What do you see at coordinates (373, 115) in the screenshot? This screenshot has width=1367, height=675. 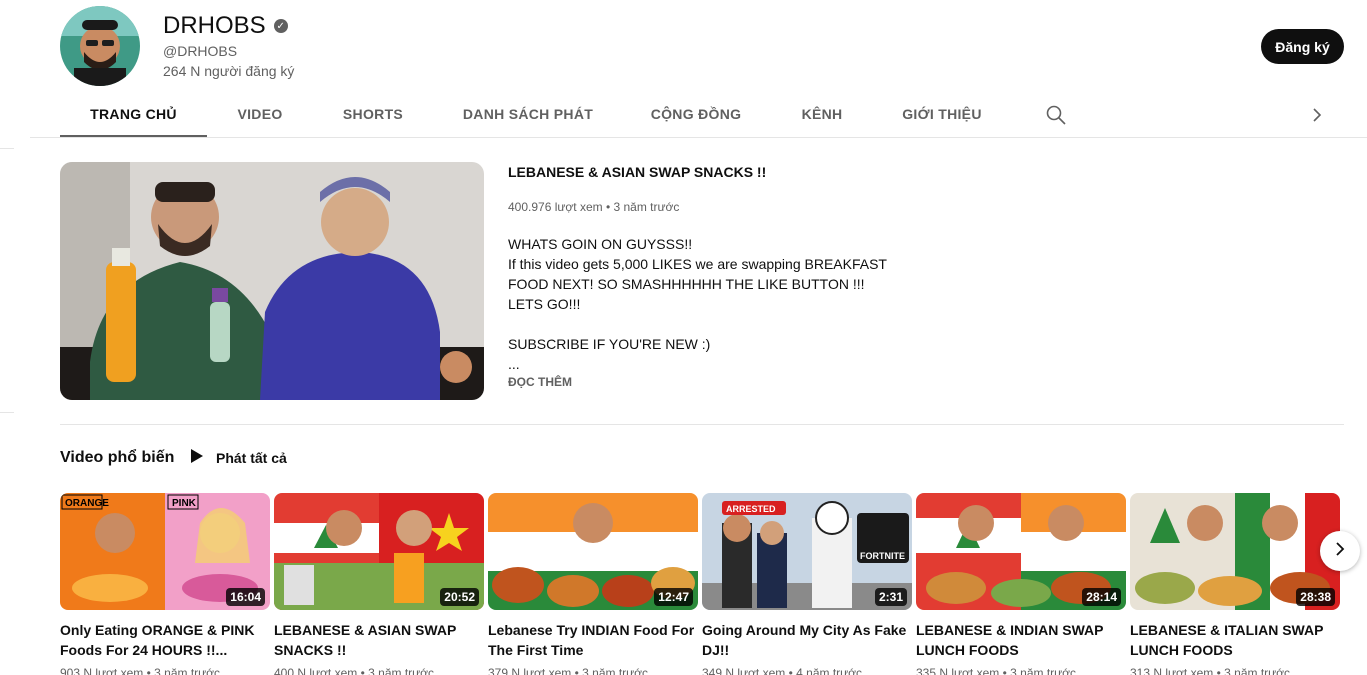 I see `tab-shorts: SHORTS` at bounding box center [373, 115].